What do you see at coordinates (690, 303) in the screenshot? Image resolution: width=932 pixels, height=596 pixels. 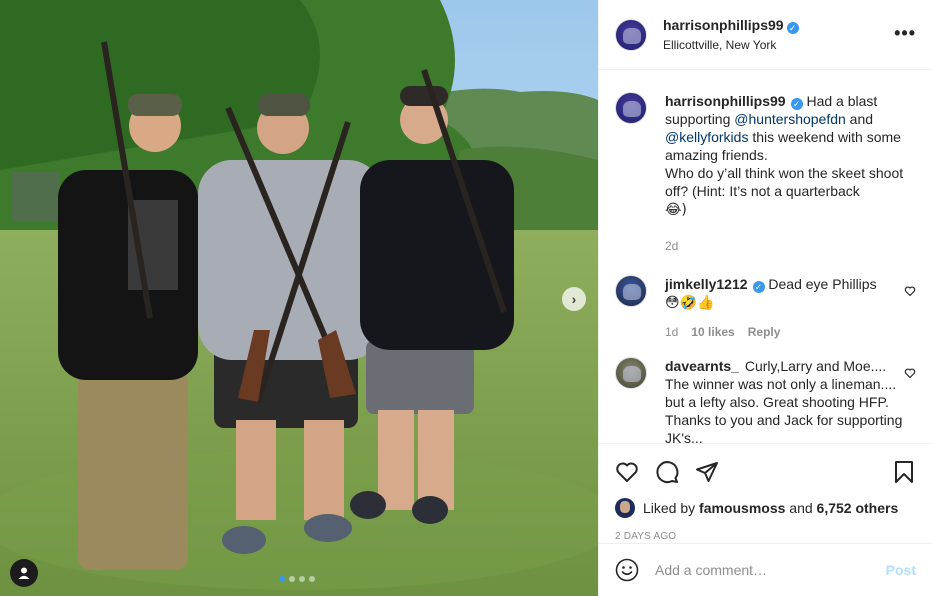 I see `comment-emoji: 😳🤣👍` at bounding box center [690, 303].